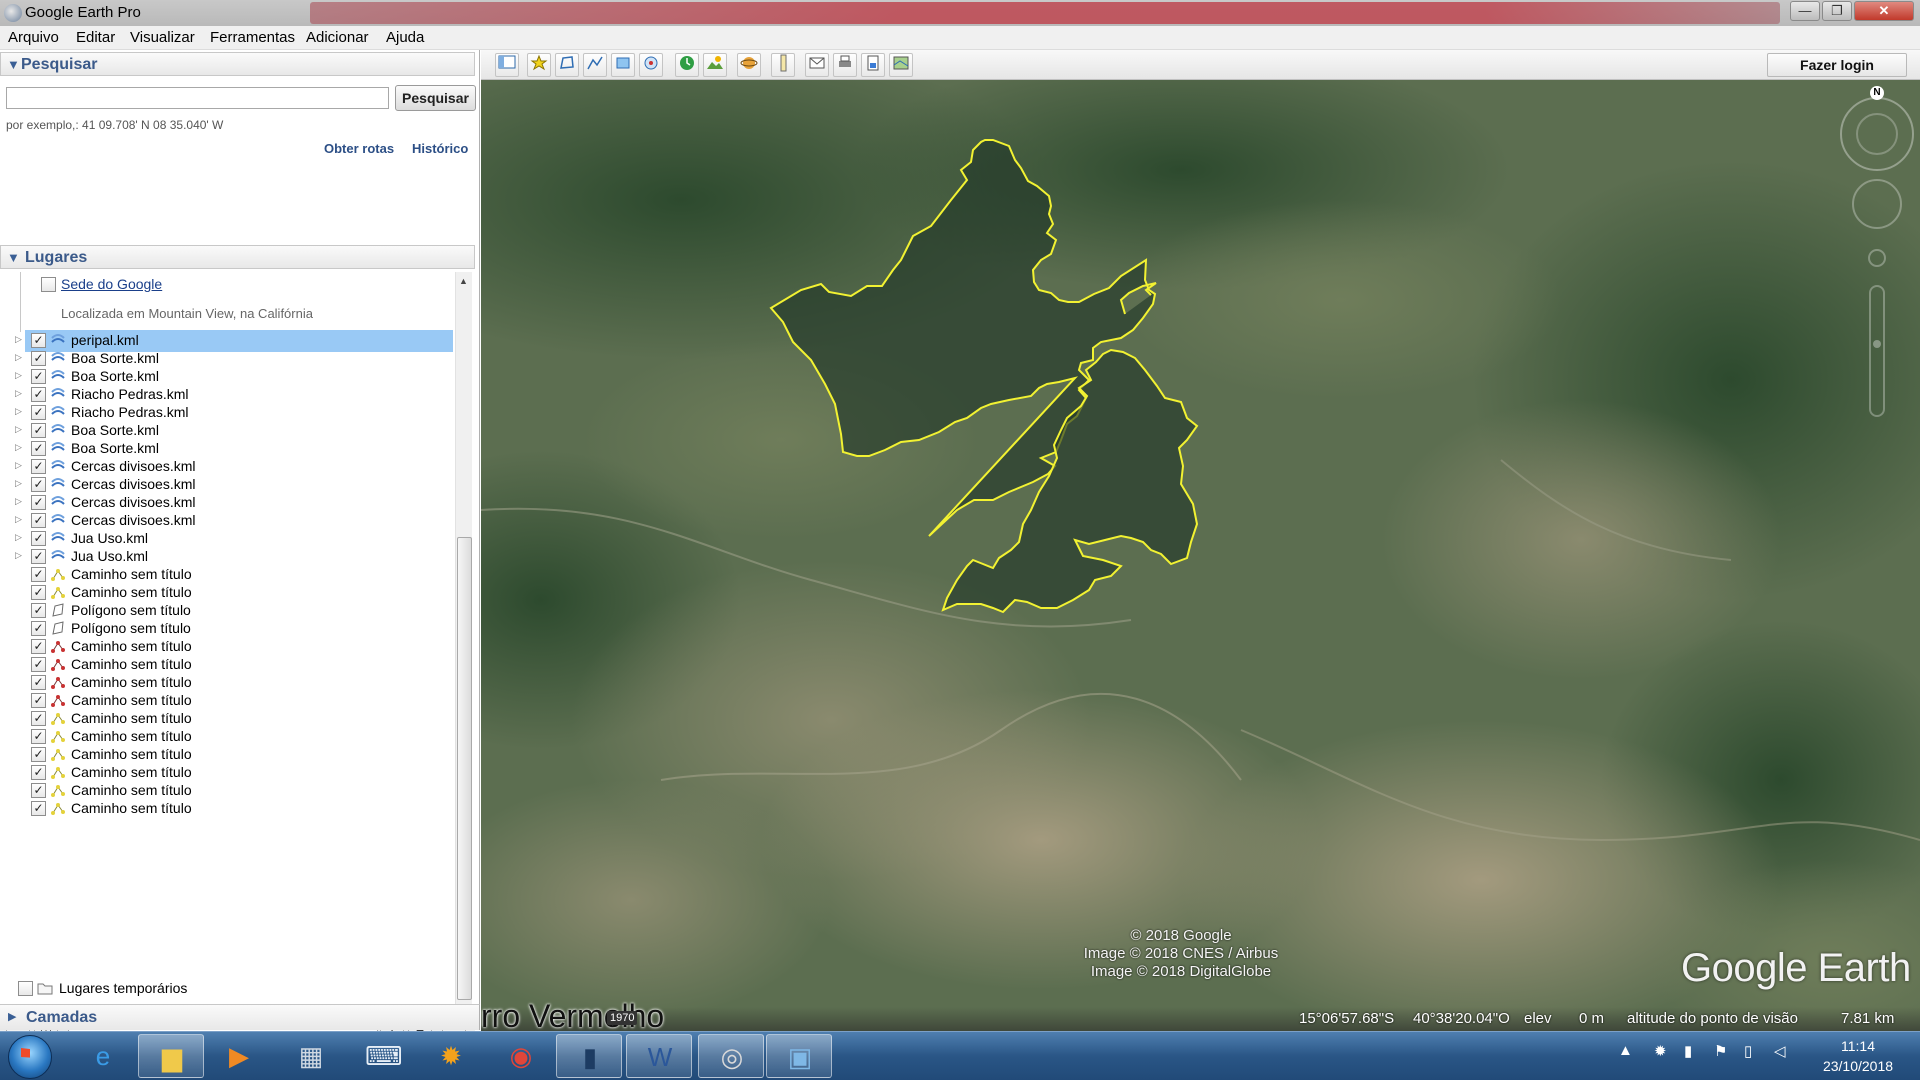 The width and height of the screenshot is (1920, 1080). What do you see at coordinates (687, 65) in the screenshot?
I see `historical-imagery-icon` at bounding box center [687, 65].